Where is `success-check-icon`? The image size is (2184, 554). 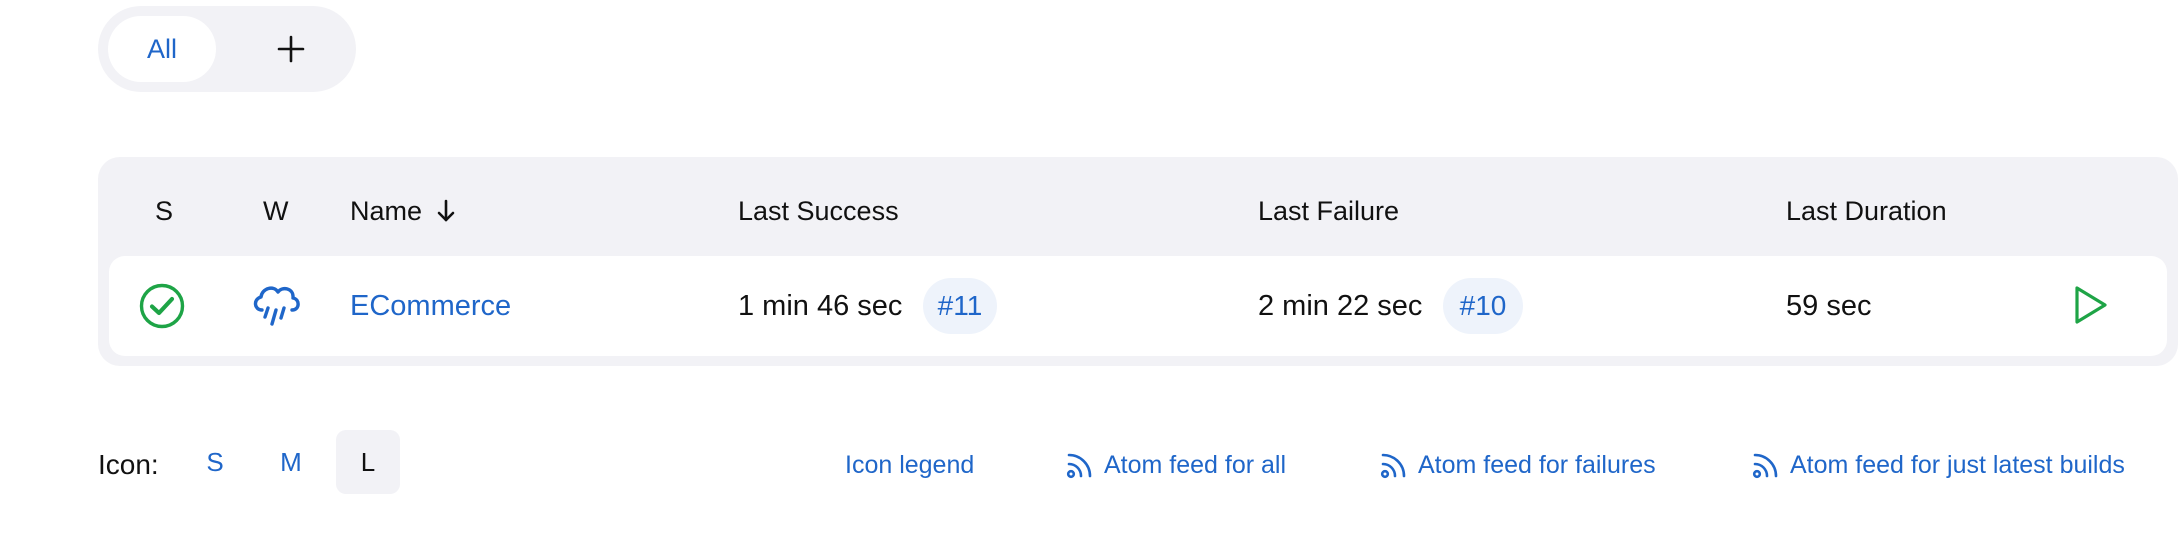 success-check-icon is located at coordinates (162, 308).